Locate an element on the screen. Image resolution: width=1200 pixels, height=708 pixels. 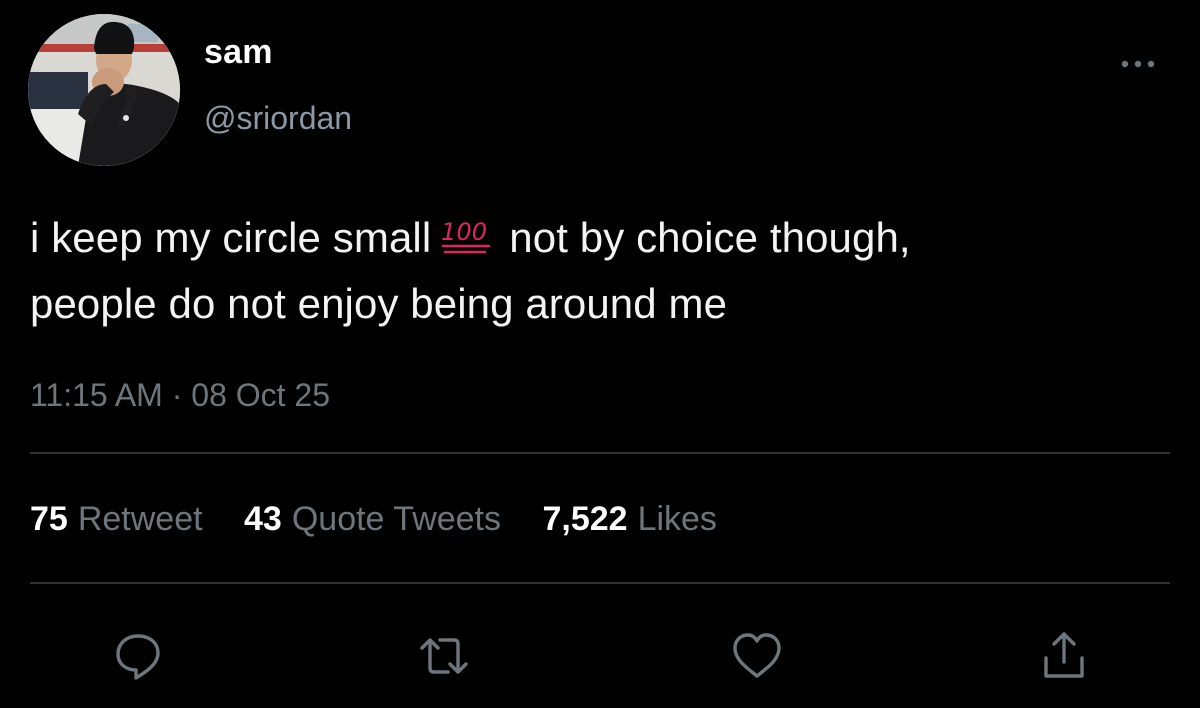
more-options-button is located at coordinates (1138, 64).